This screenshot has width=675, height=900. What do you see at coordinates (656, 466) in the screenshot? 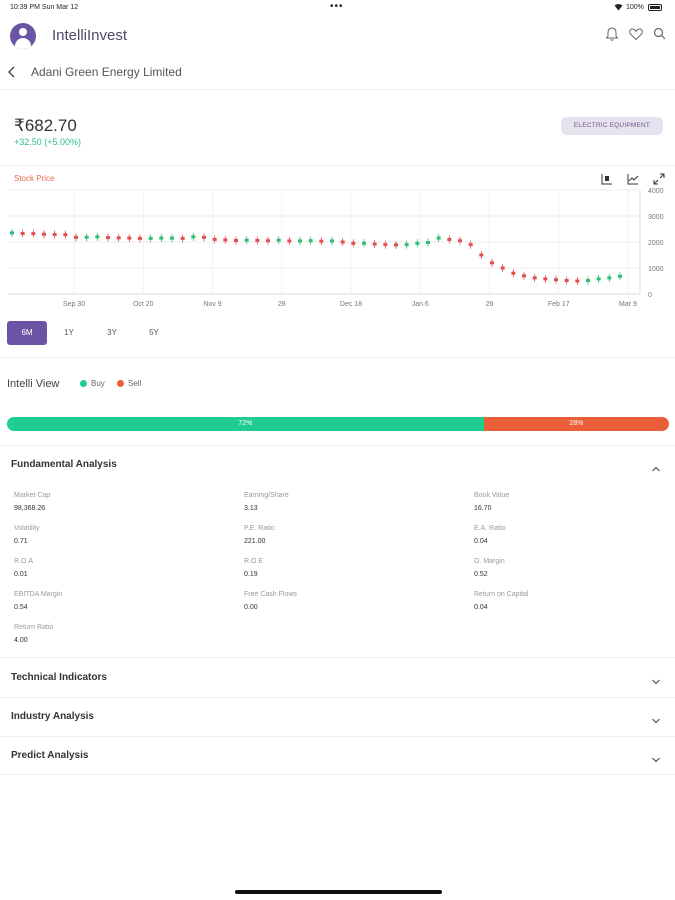
I see `chevron-up-icon` at bounding box center [656, 466].